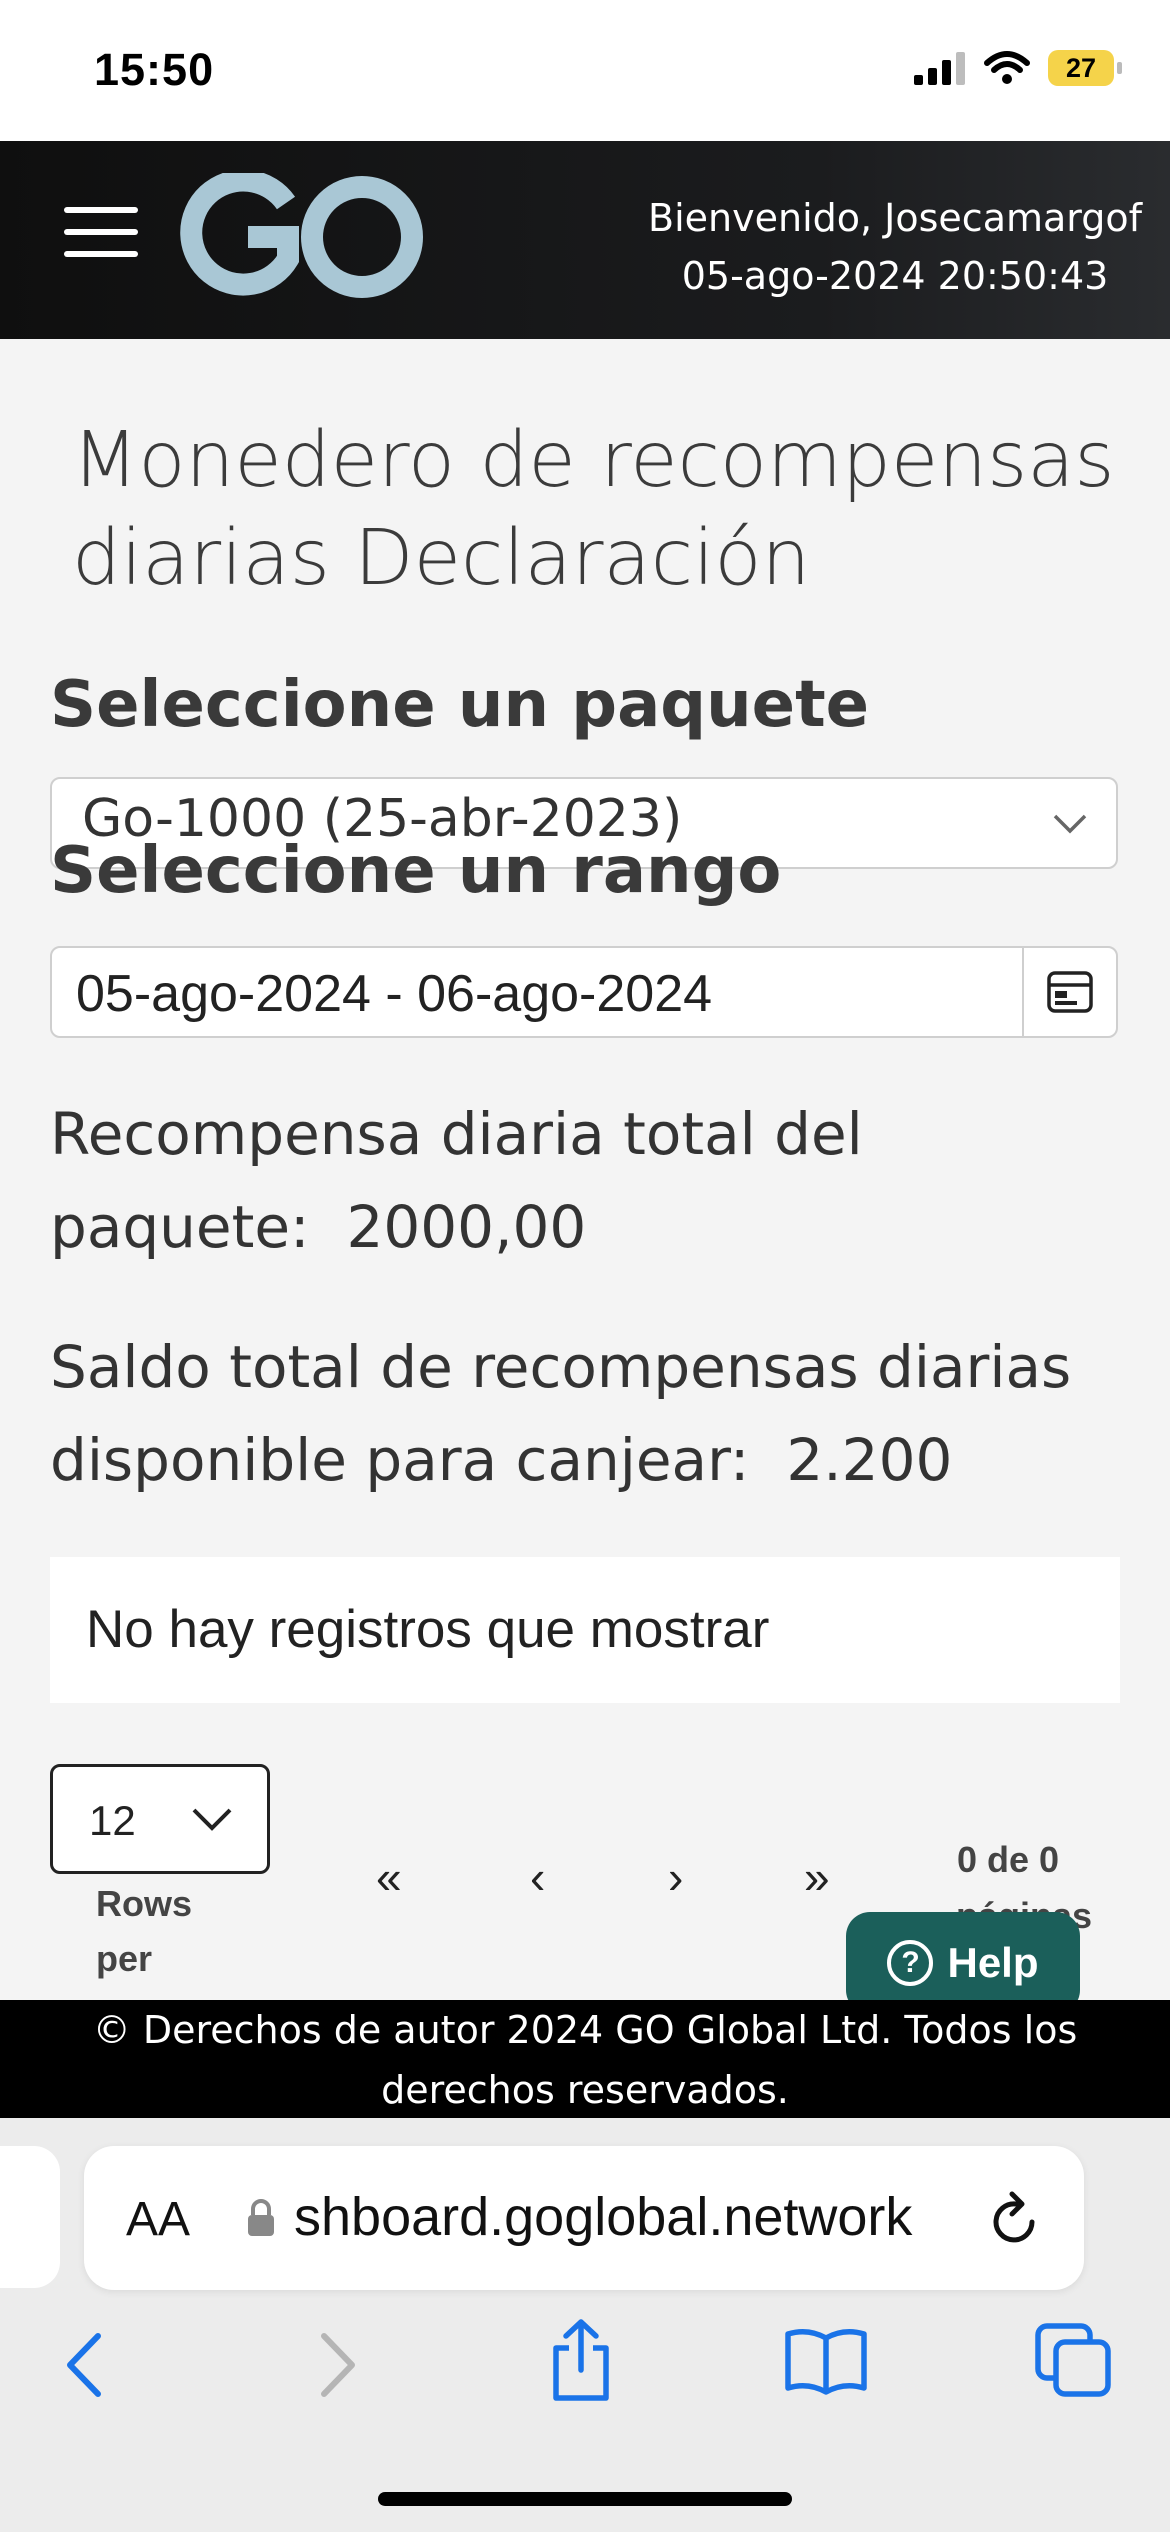 The width and height of the screenshot is (1170, 2532). Describe the element at coordinates (299, 233) in the screenshot. I see `go-logo-icon: GO` at that location.